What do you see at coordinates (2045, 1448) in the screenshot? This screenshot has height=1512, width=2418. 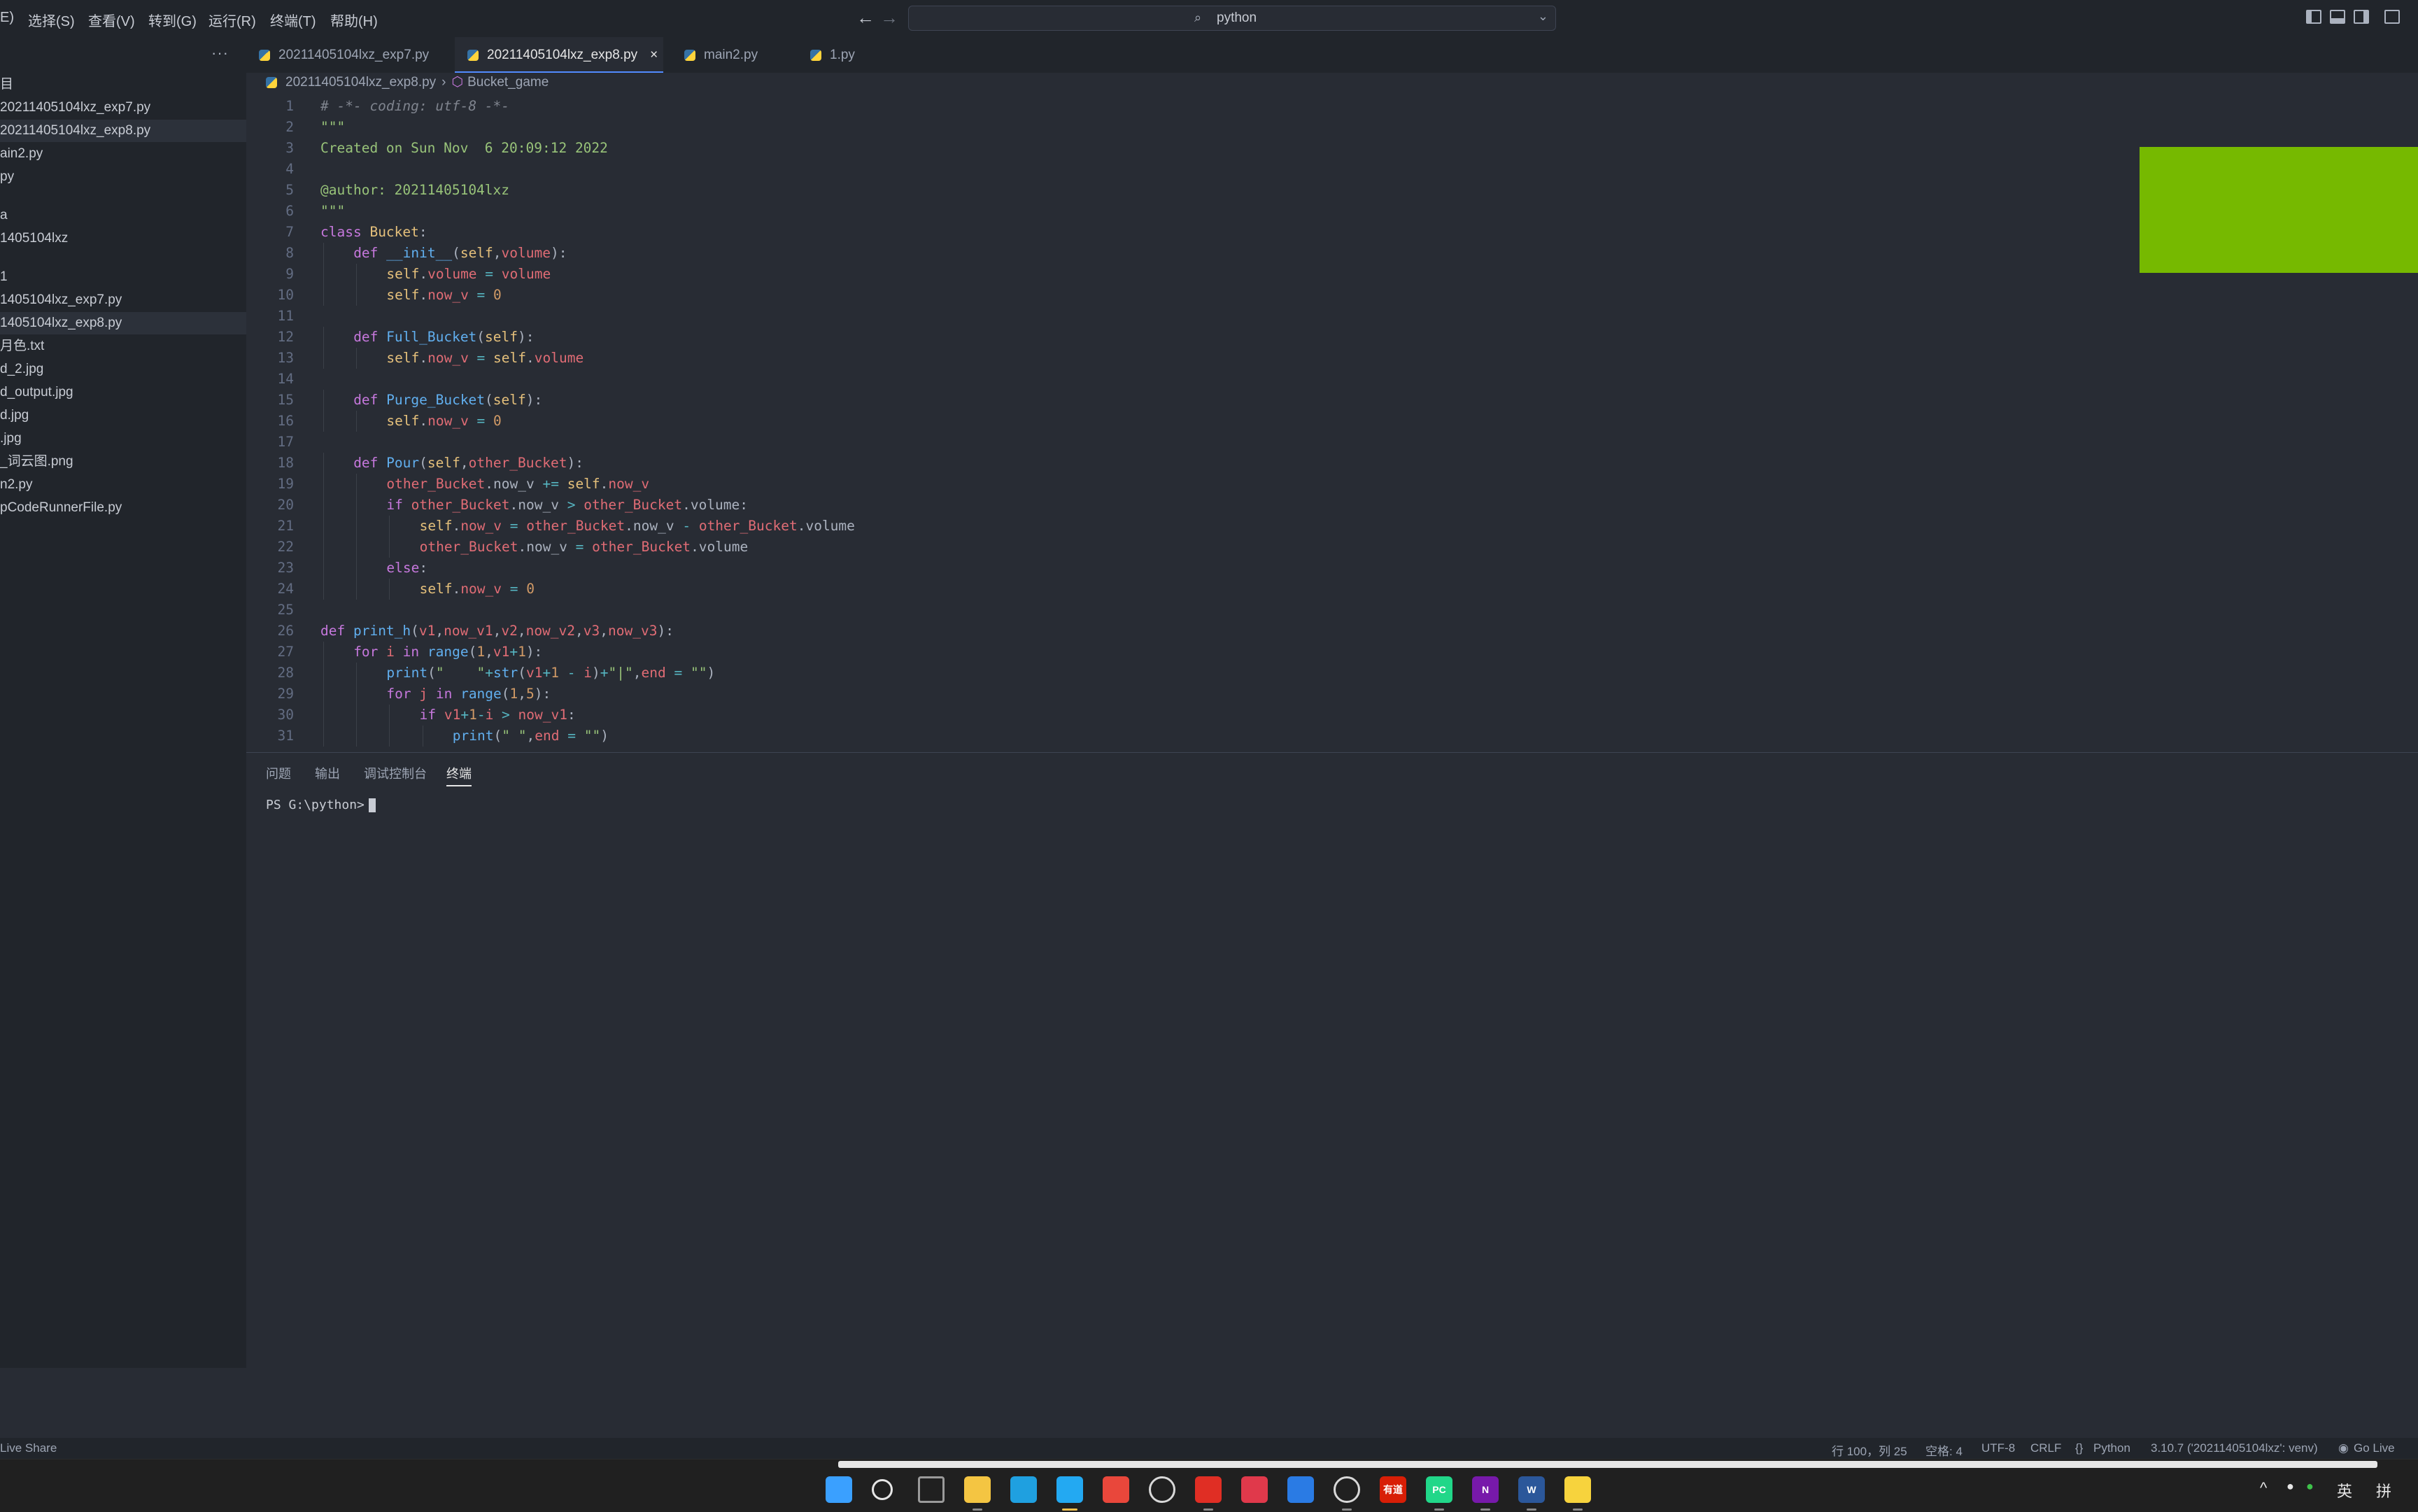 I see `eol-setting: CRLF` at bounding box center [2045, 1448].